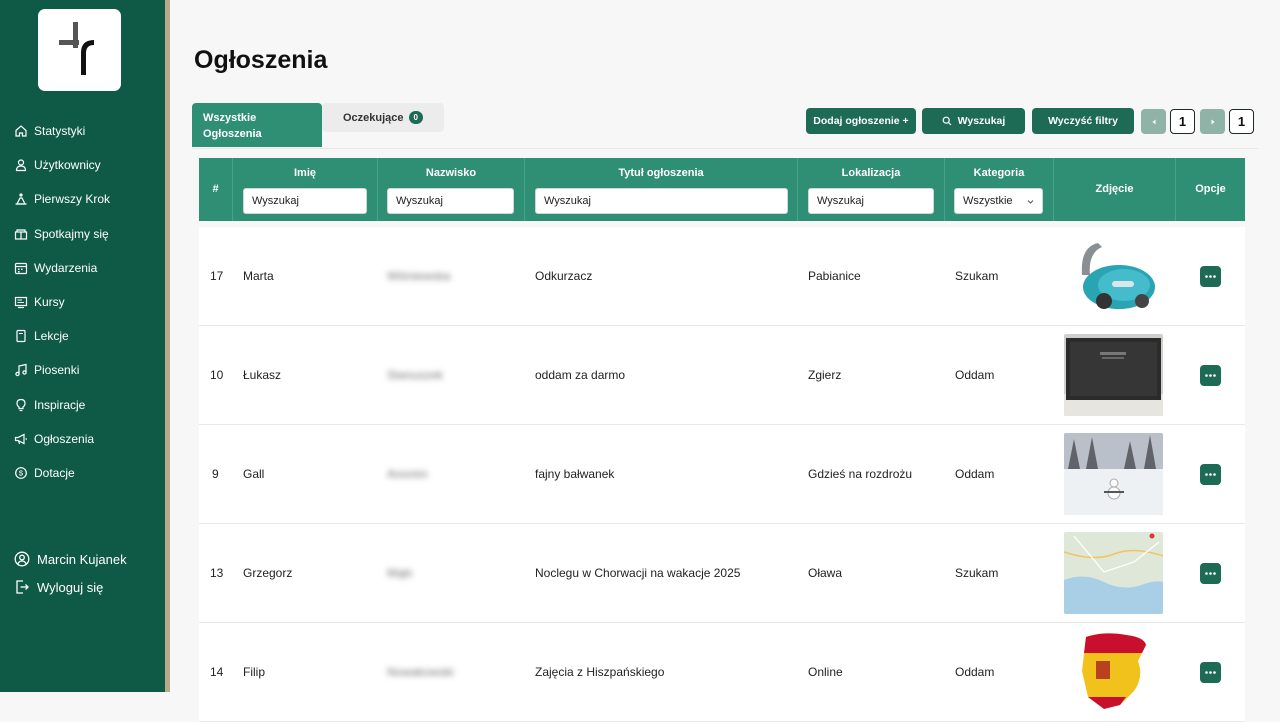  What do you see at coordinates (450, 201) in the screenshot?
I see `last-name-filter-input` at bounding box center [450, 201].